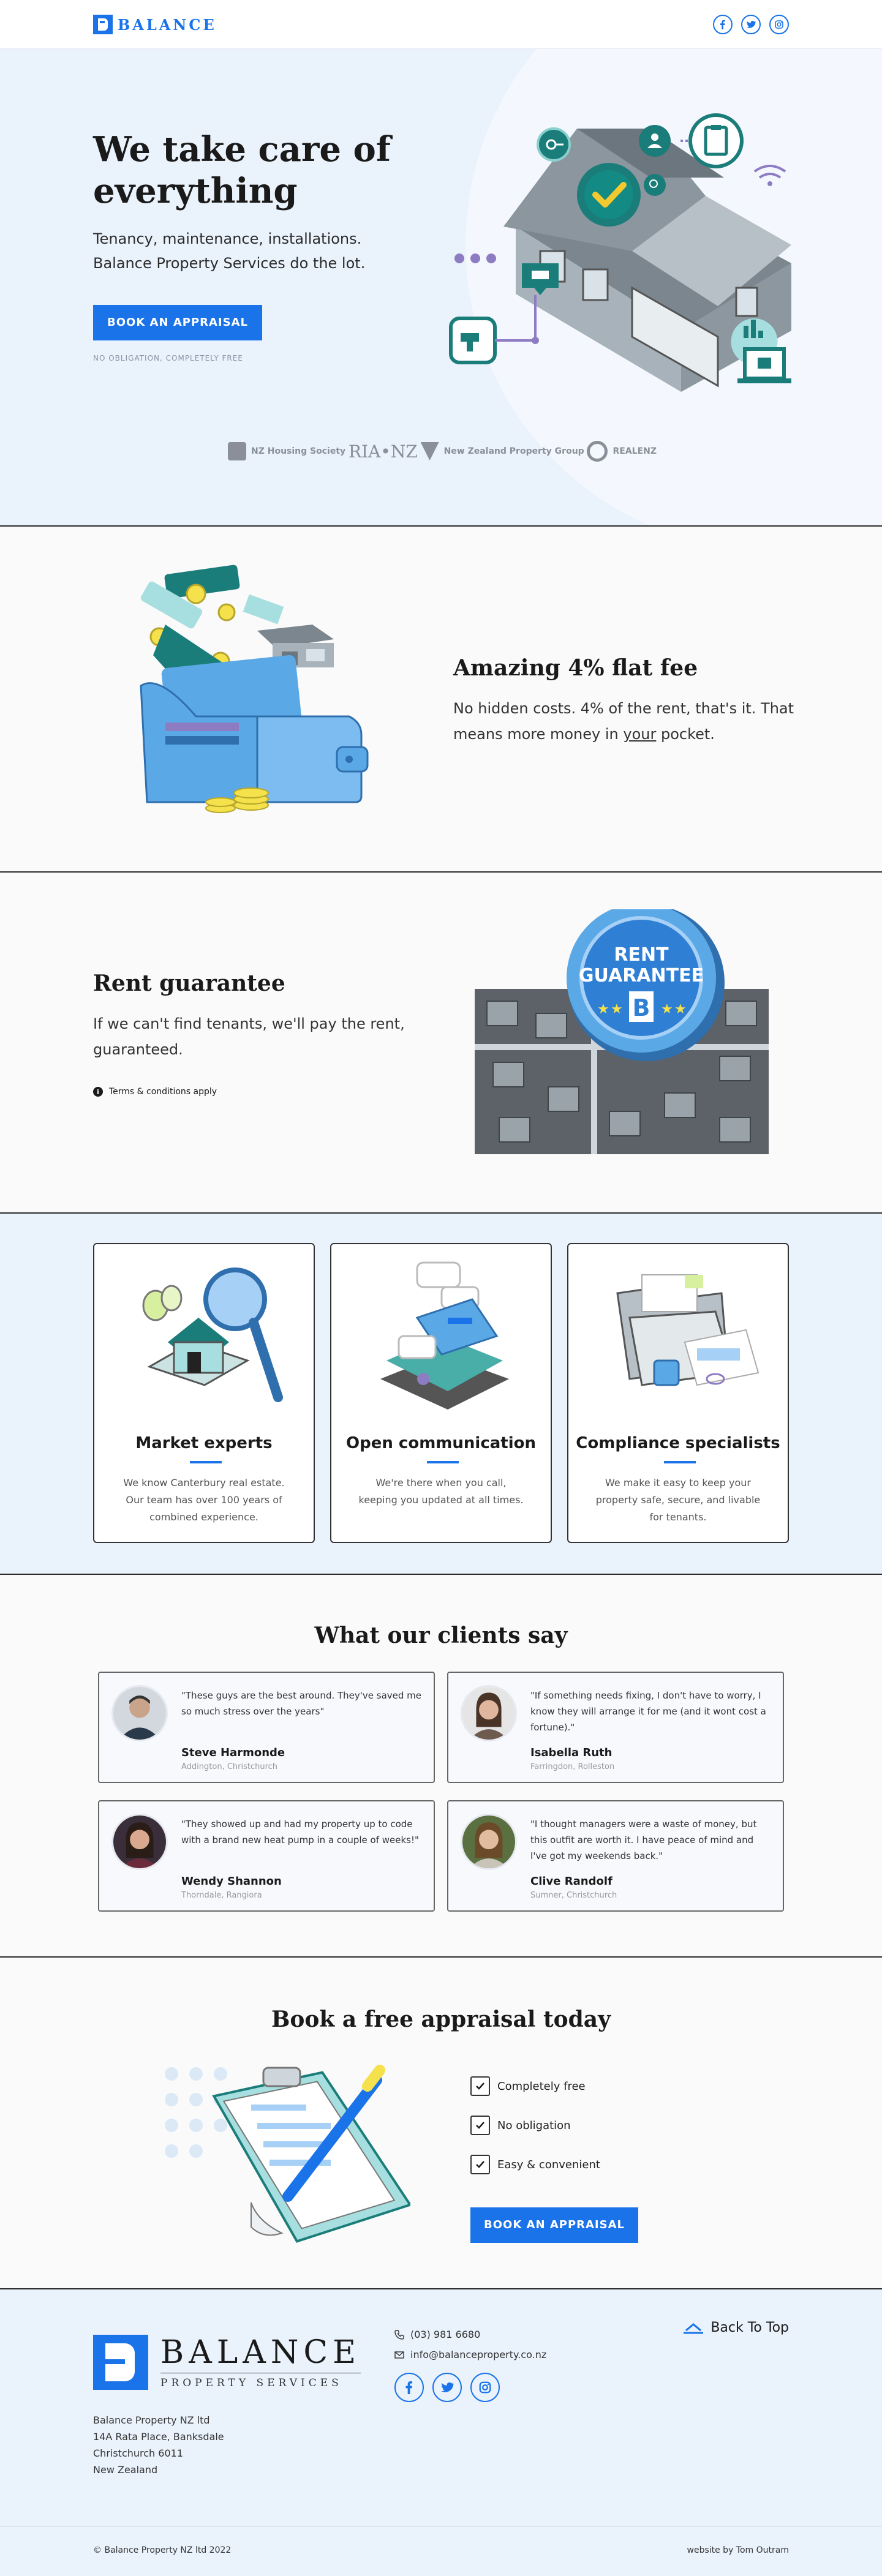 This screenshot has width=882, height=2576. I want to click on rent-title: Rent guarantee, so click(189, 983).